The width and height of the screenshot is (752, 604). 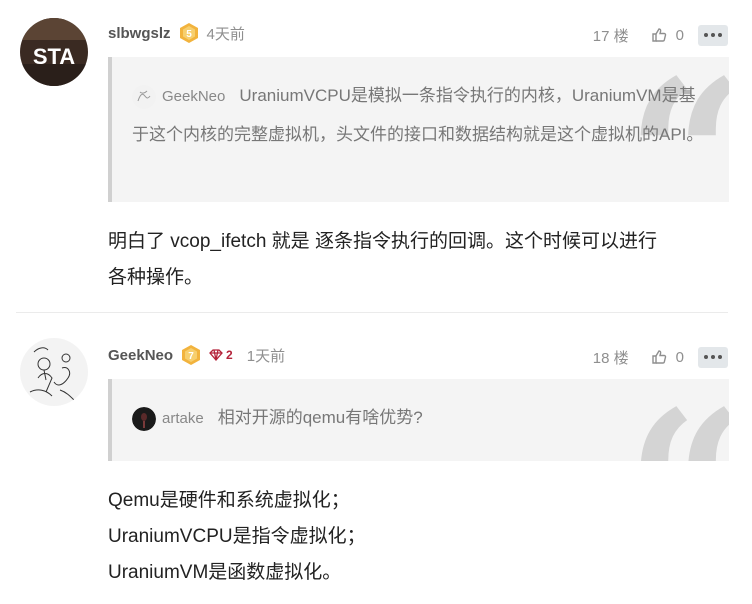 What do you see at coordinates (139, 33) in the screenshot?
I see `username: slbwgslz` at bounding box center [139, 33].